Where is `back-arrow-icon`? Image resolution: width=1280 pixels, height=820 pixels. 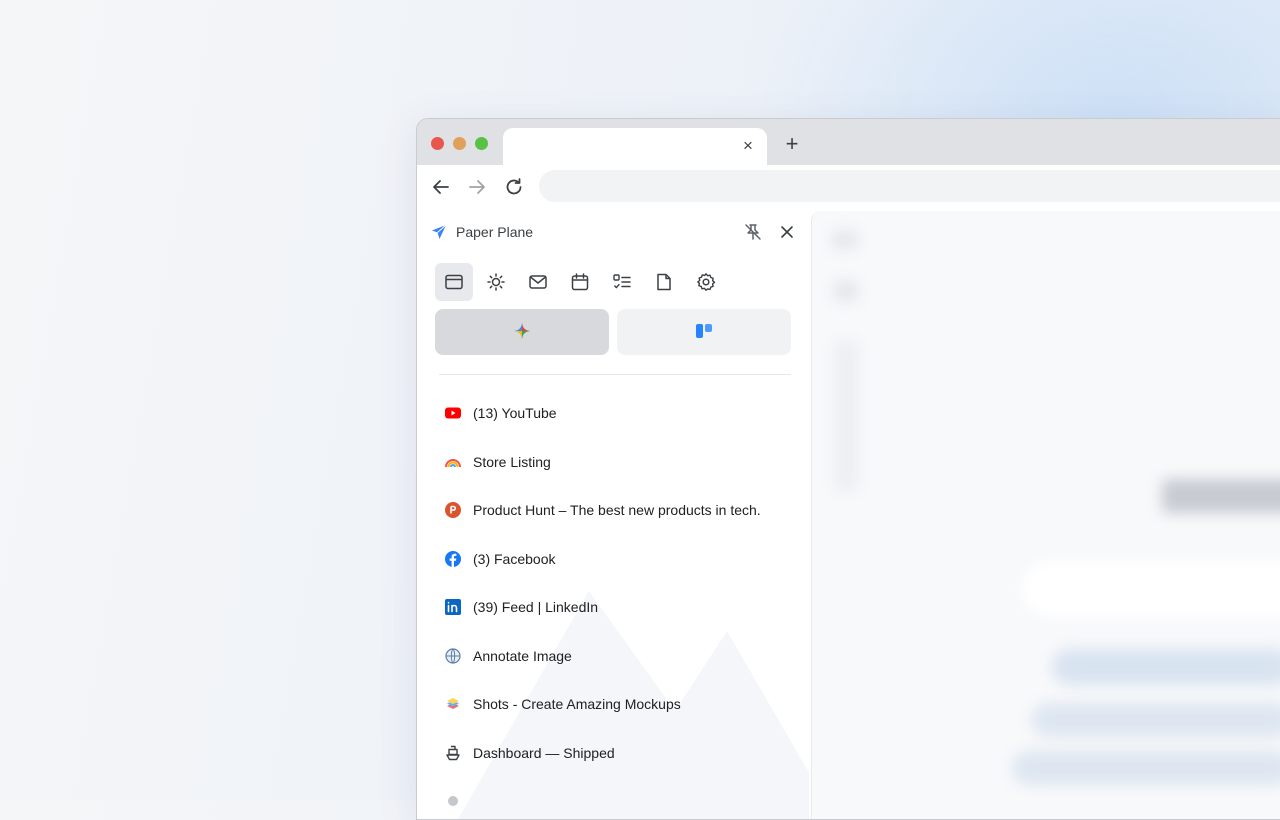
back-arrow-icon is located at coordinates (441, 187).